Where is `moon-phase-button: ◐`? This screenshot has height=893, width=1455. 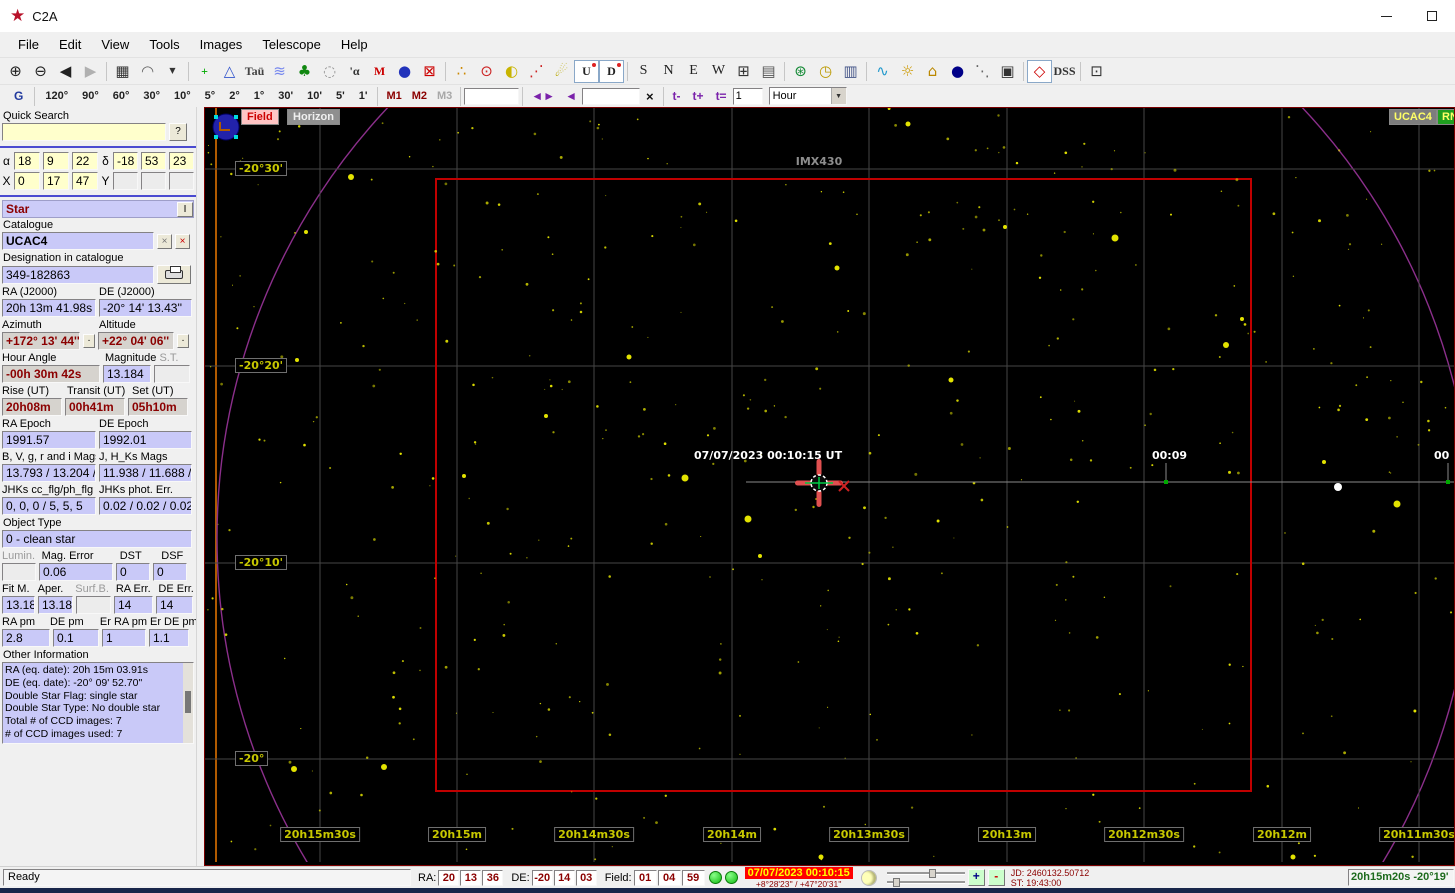
moon-phase-button: ◐ is located at coordinates (511, 71).